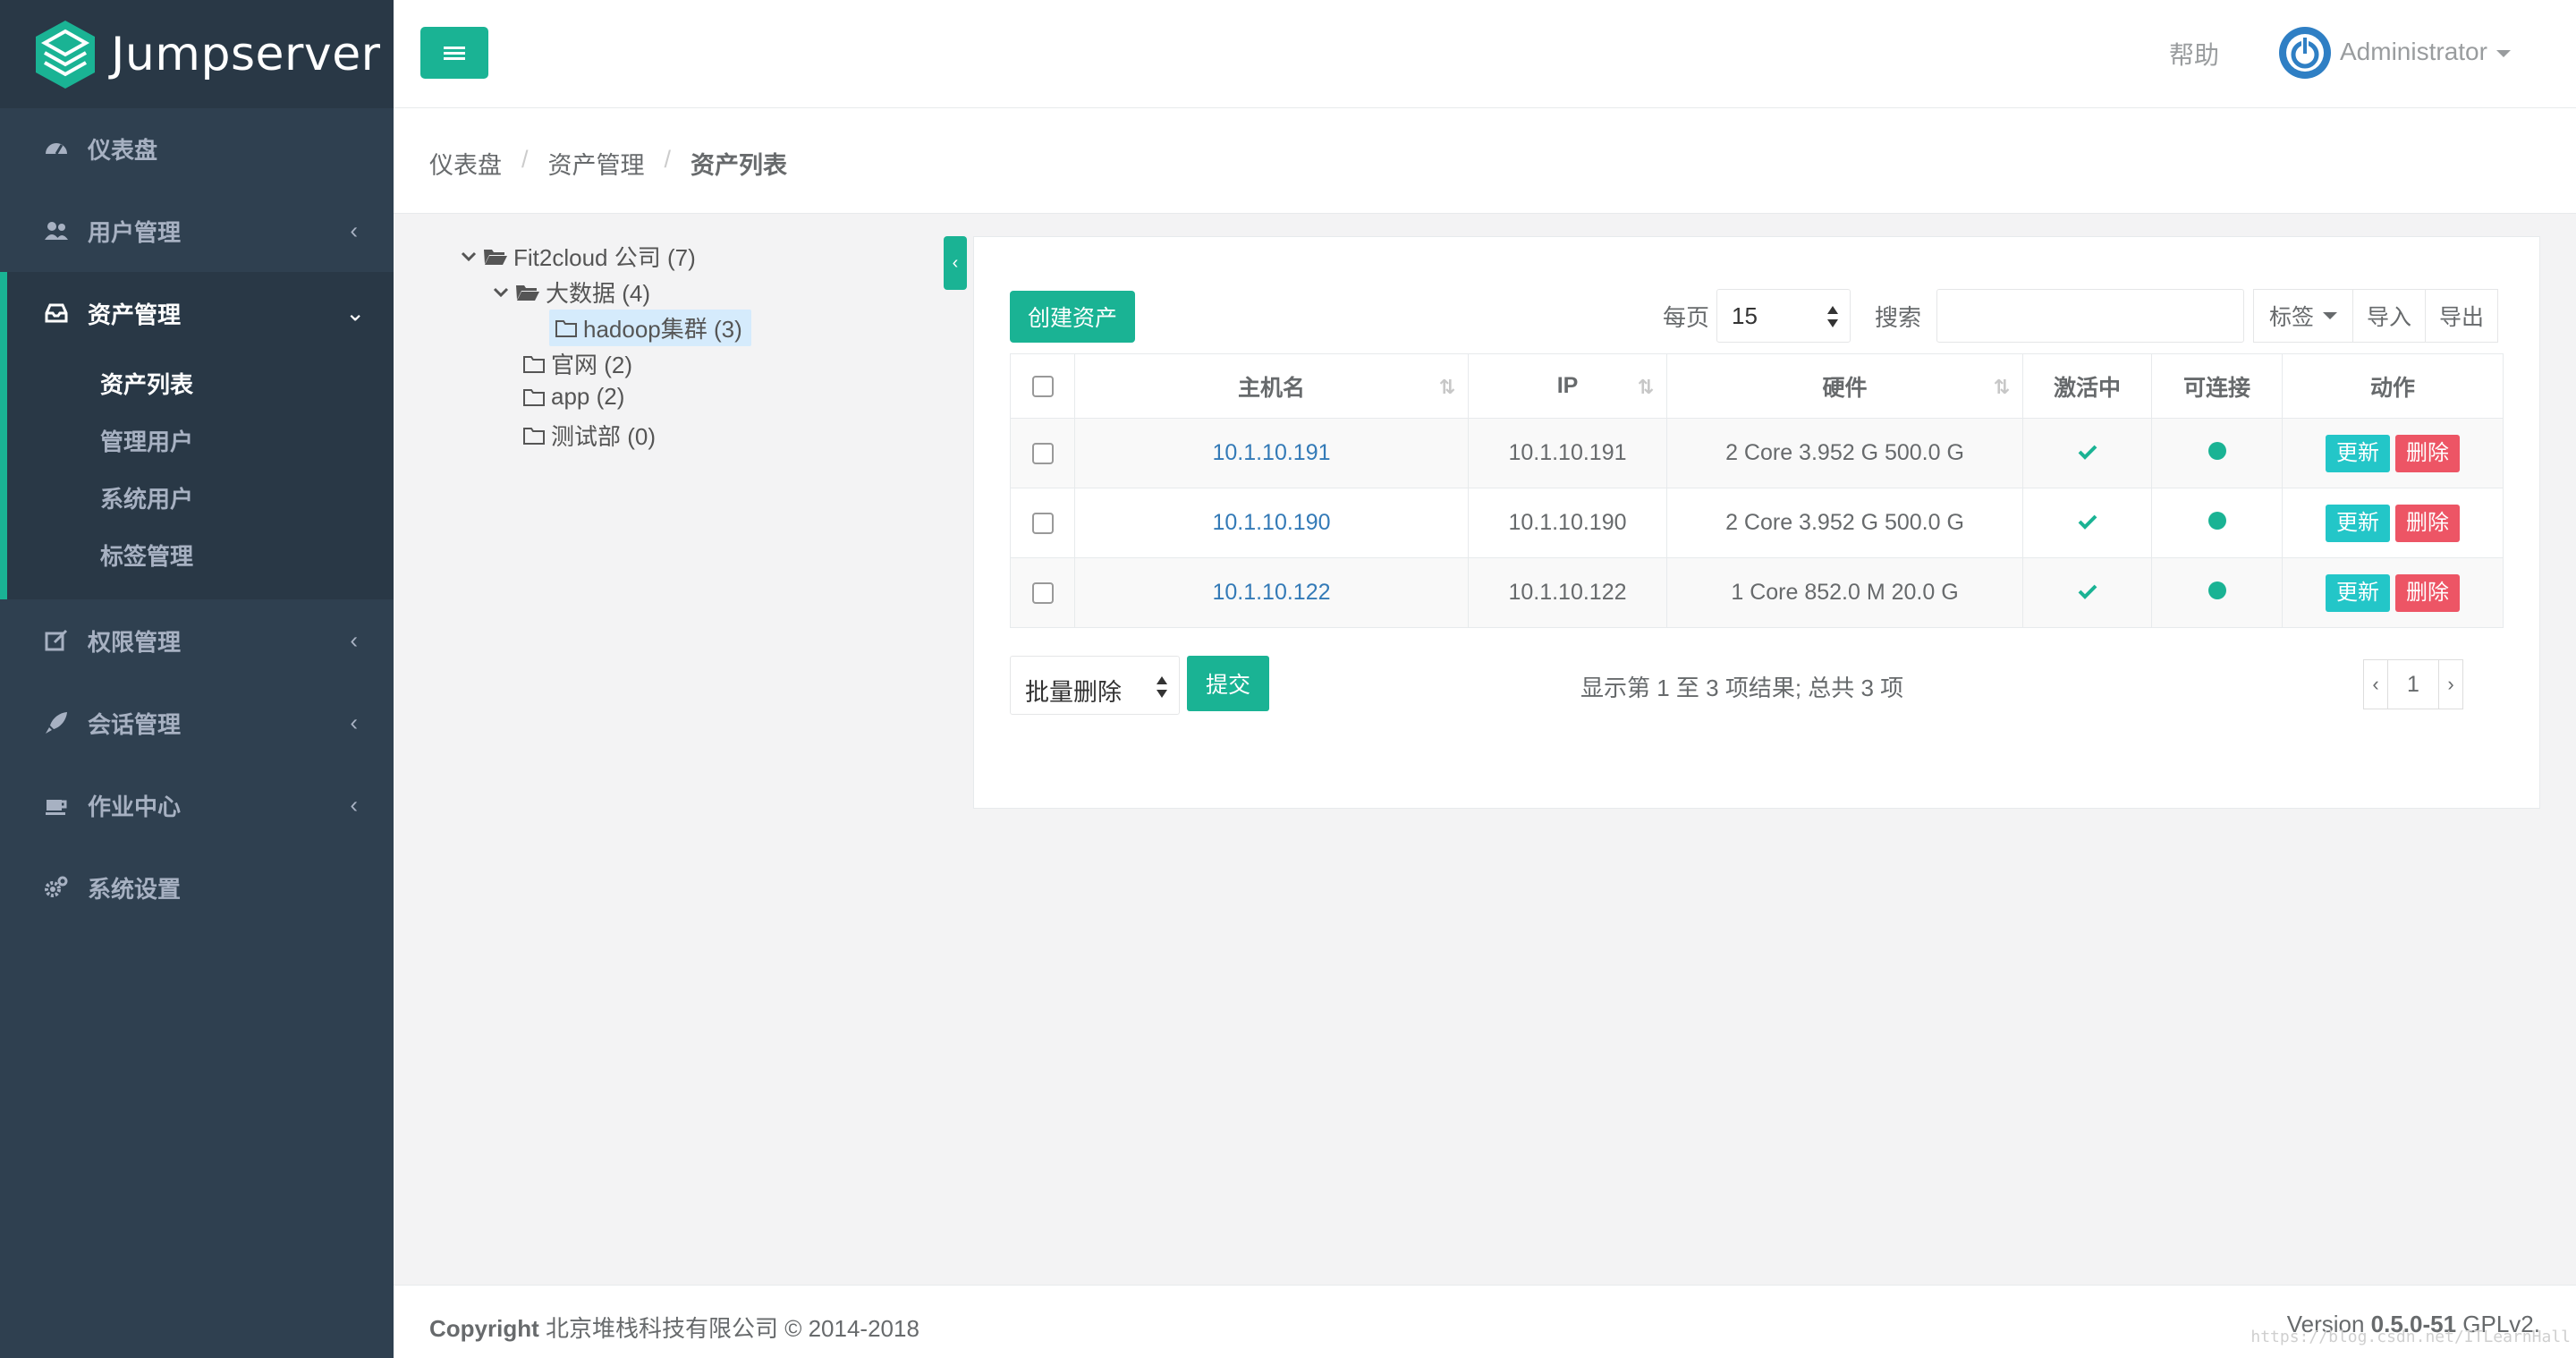 Image resolution: width=2576 pixels, height=1358 pixels. What do you see at coordinates (596, 164) in the screenshot?
I see `breadcrumb-assets: 资产管理` at bounding box center [596, 164].